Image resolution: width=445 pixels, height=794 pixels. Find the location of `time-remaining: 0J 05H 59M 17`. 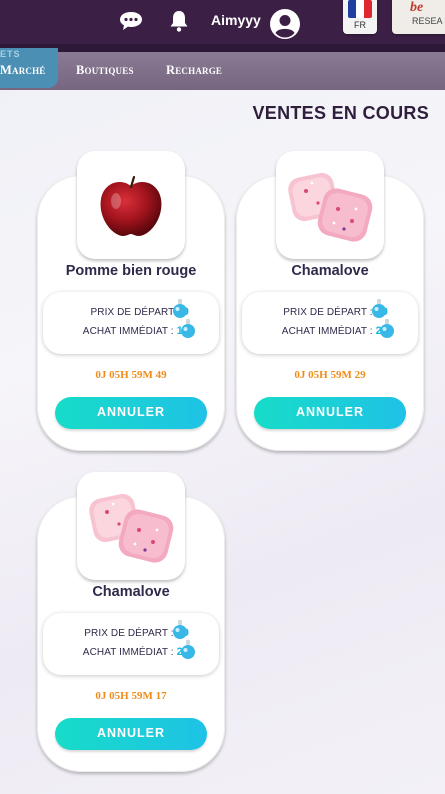

time-remaining: 0J 05H 59M 17 is located at coordinates (131, 696).